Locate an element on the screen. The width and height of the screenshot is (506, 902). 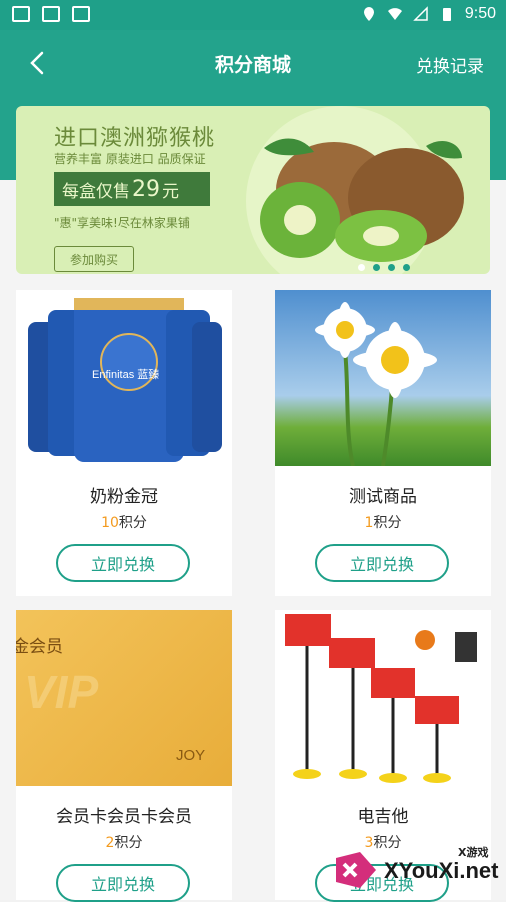
product-card: 金会员 VIP JOY 会员卡会员卡会员 2积分 立即兑换 is located at coordinates (124, 756).